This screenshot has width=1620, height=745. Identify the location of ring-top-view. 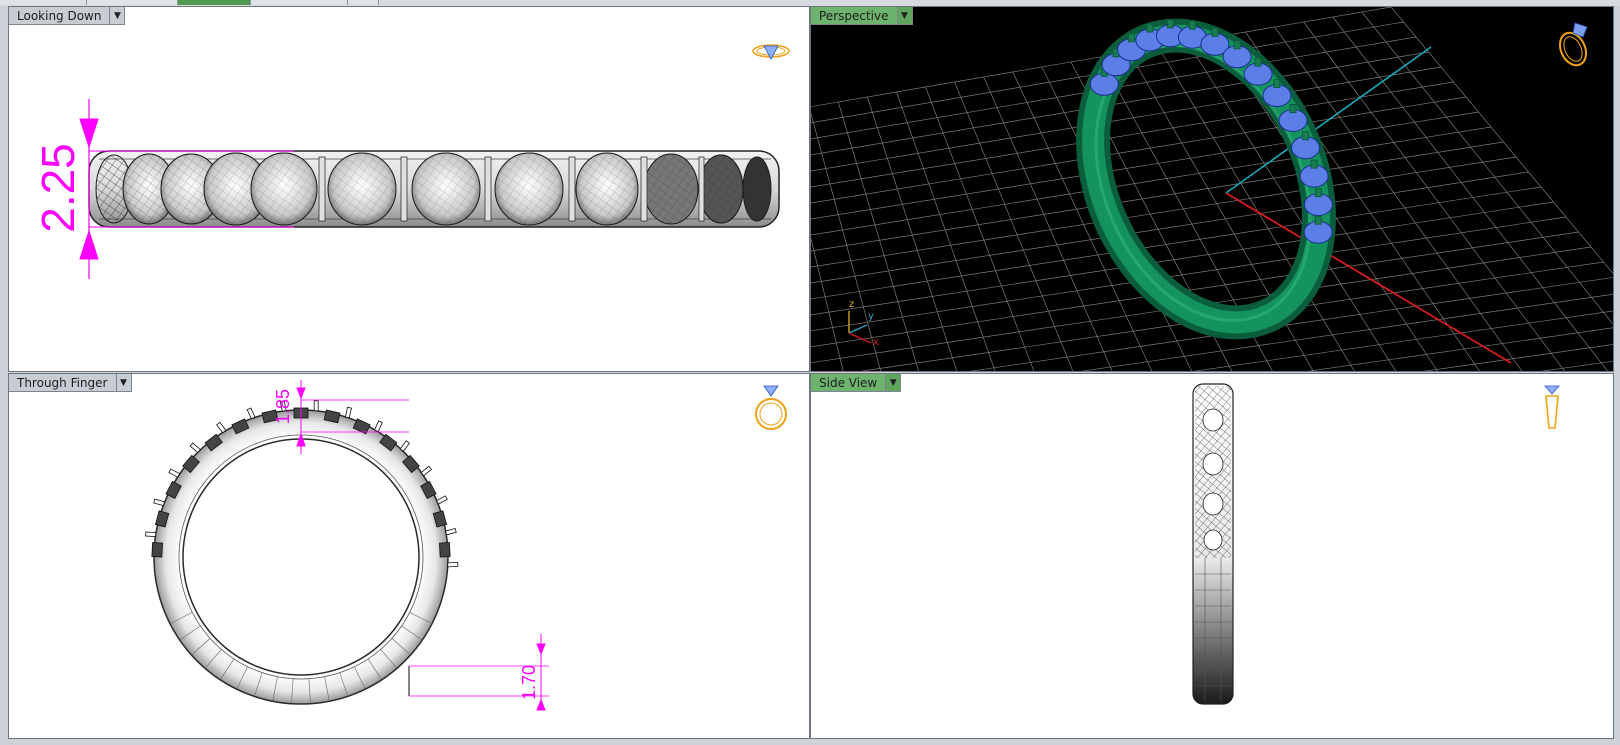
(429, 189).